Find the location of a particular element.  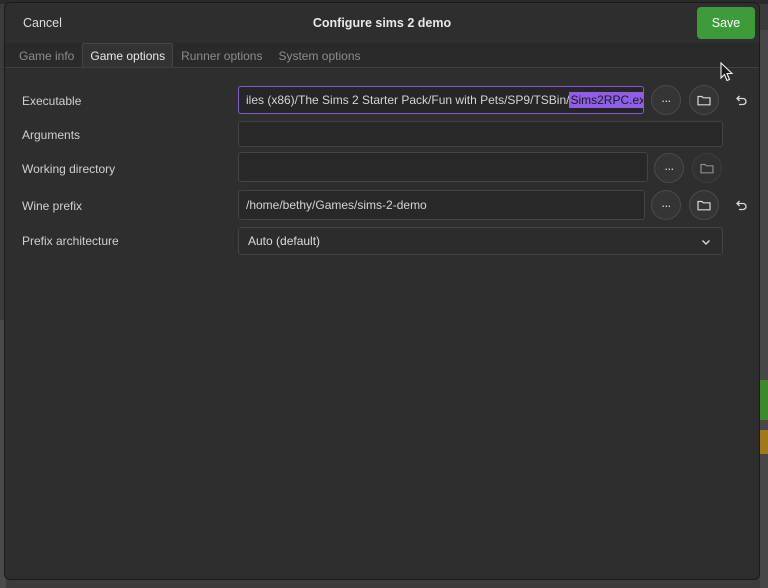

tab-game-options: Game options is located at coordinates (128, 55).